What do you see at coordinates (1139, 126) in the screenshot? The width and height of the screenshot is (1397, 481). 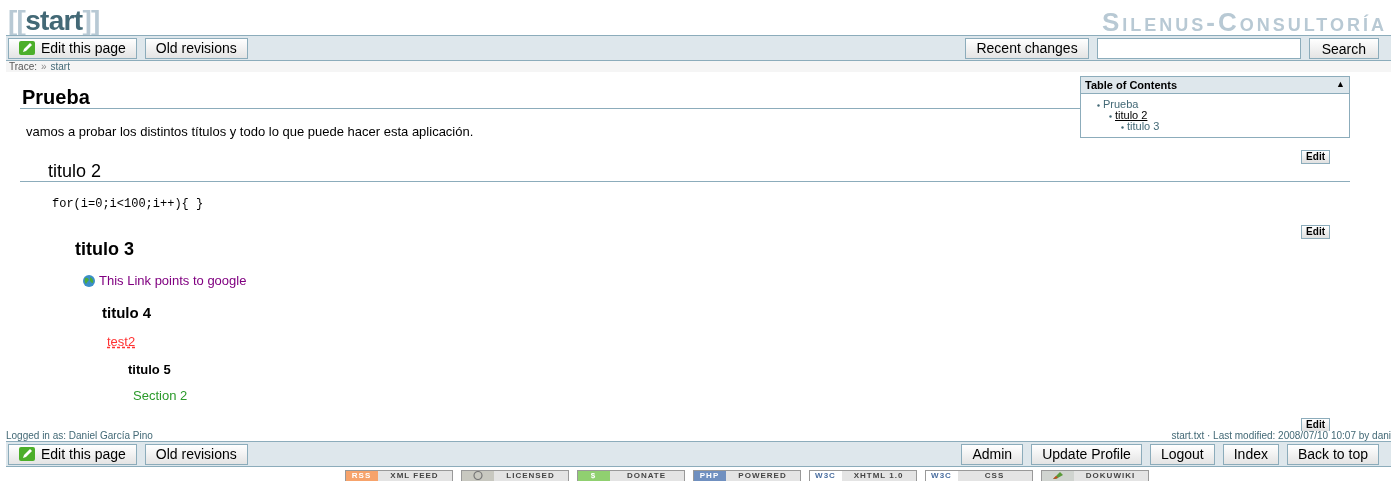 I see `toc-link: titulo 3` at bounding box center [1139, 126].